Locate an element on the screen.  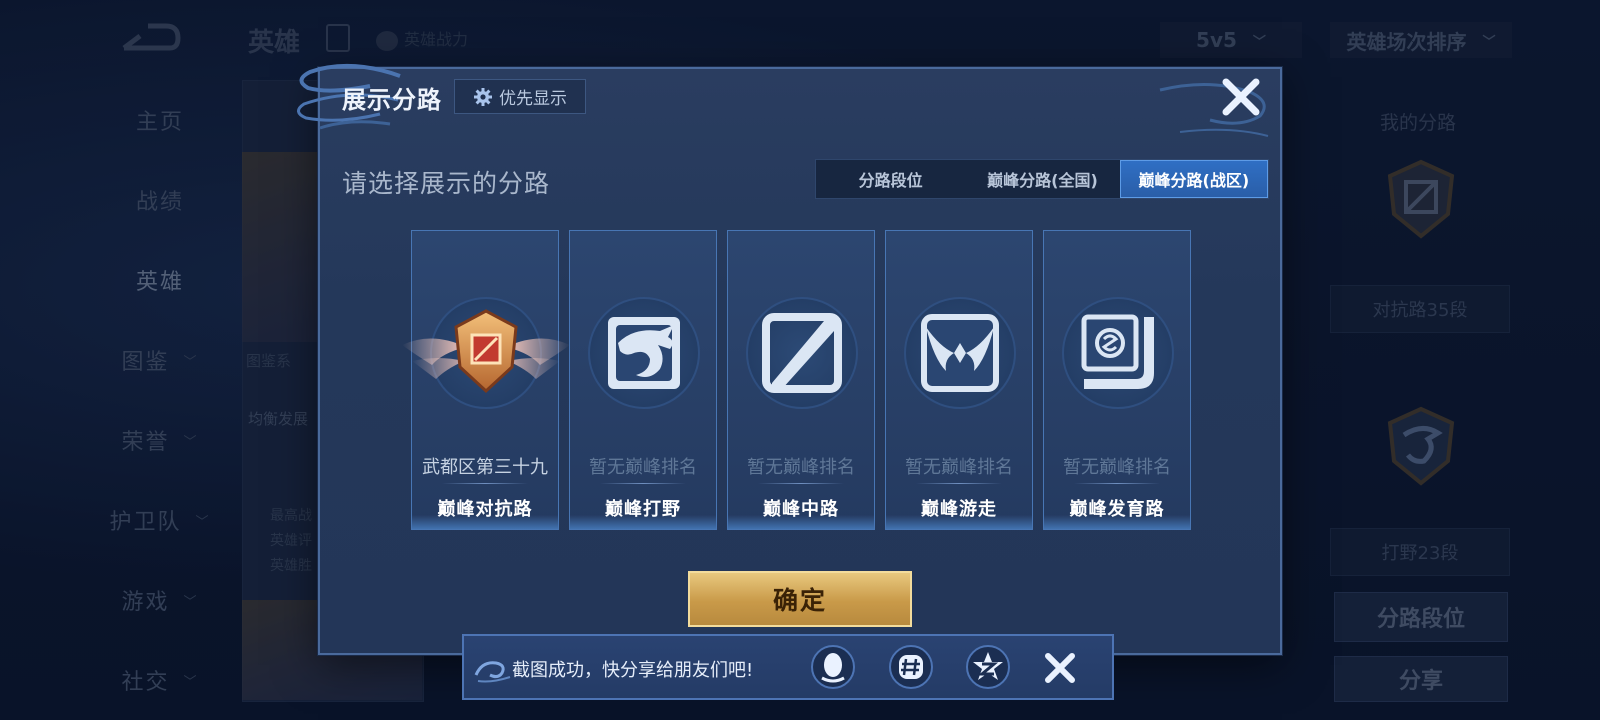
gear-icon is located at coordinates (483, 96).